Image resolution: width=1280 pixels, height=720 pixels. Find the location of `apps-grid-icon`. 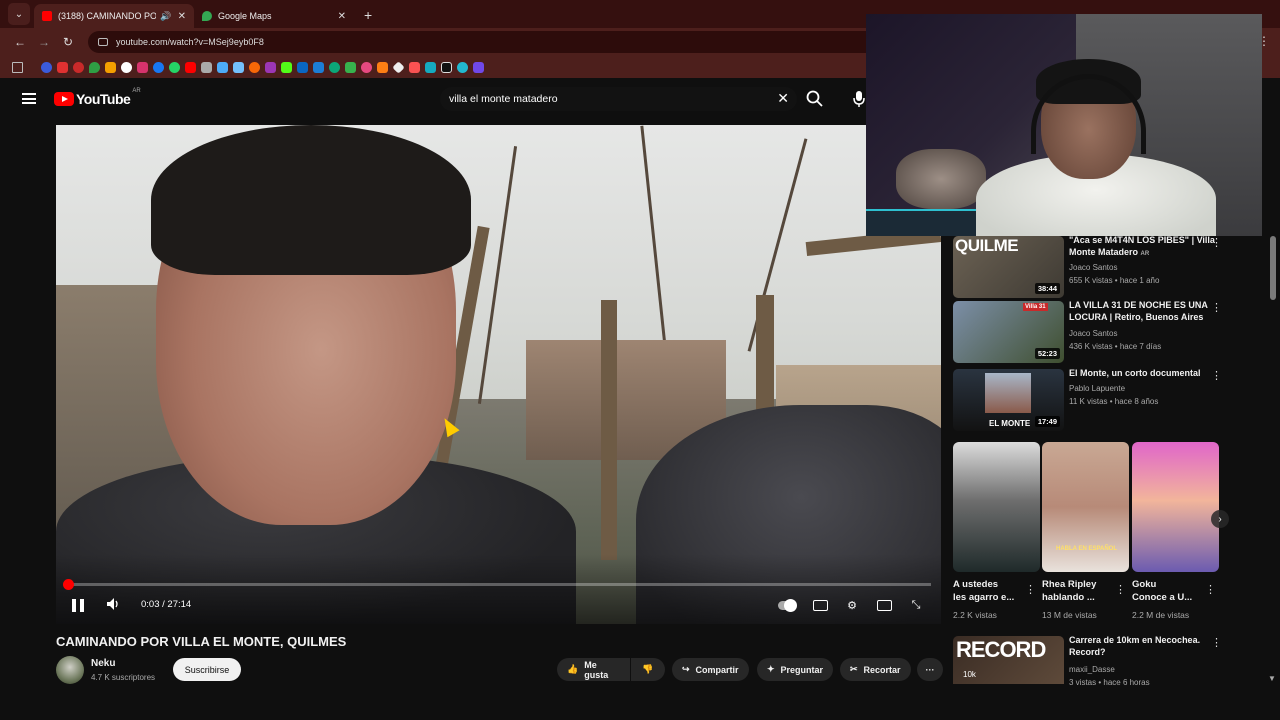

apps-grid-icon is located at coordinates (17, 67).